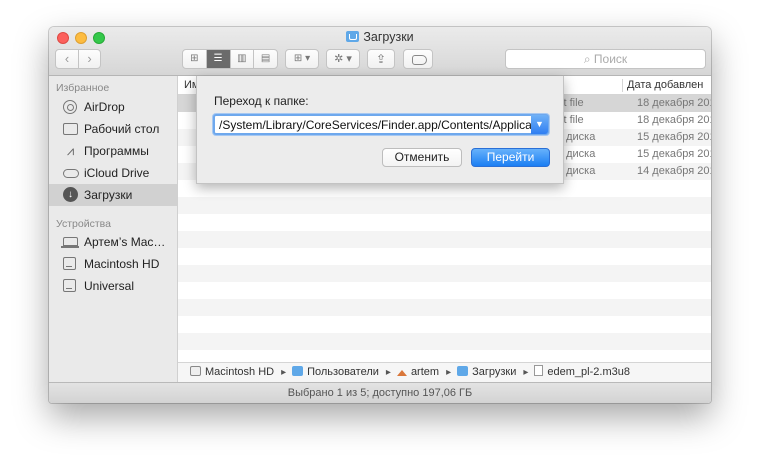 The image size is (760, 472). I want to click on downloads-icon: ↓, so click(70, 194).